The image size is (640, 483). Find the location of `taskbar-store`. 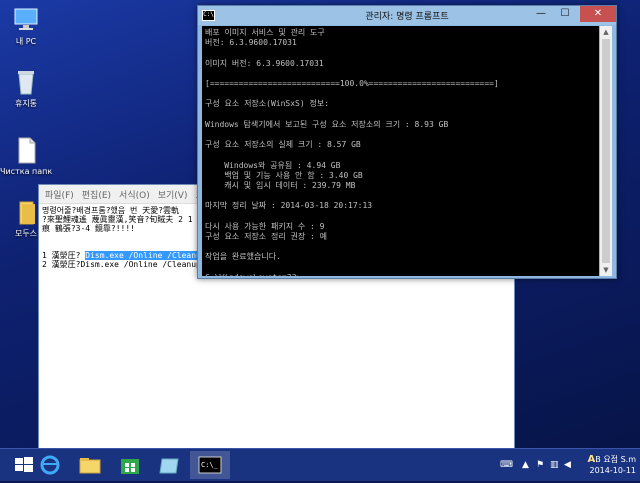

taskbar-store is located at coordinates (130, 465).